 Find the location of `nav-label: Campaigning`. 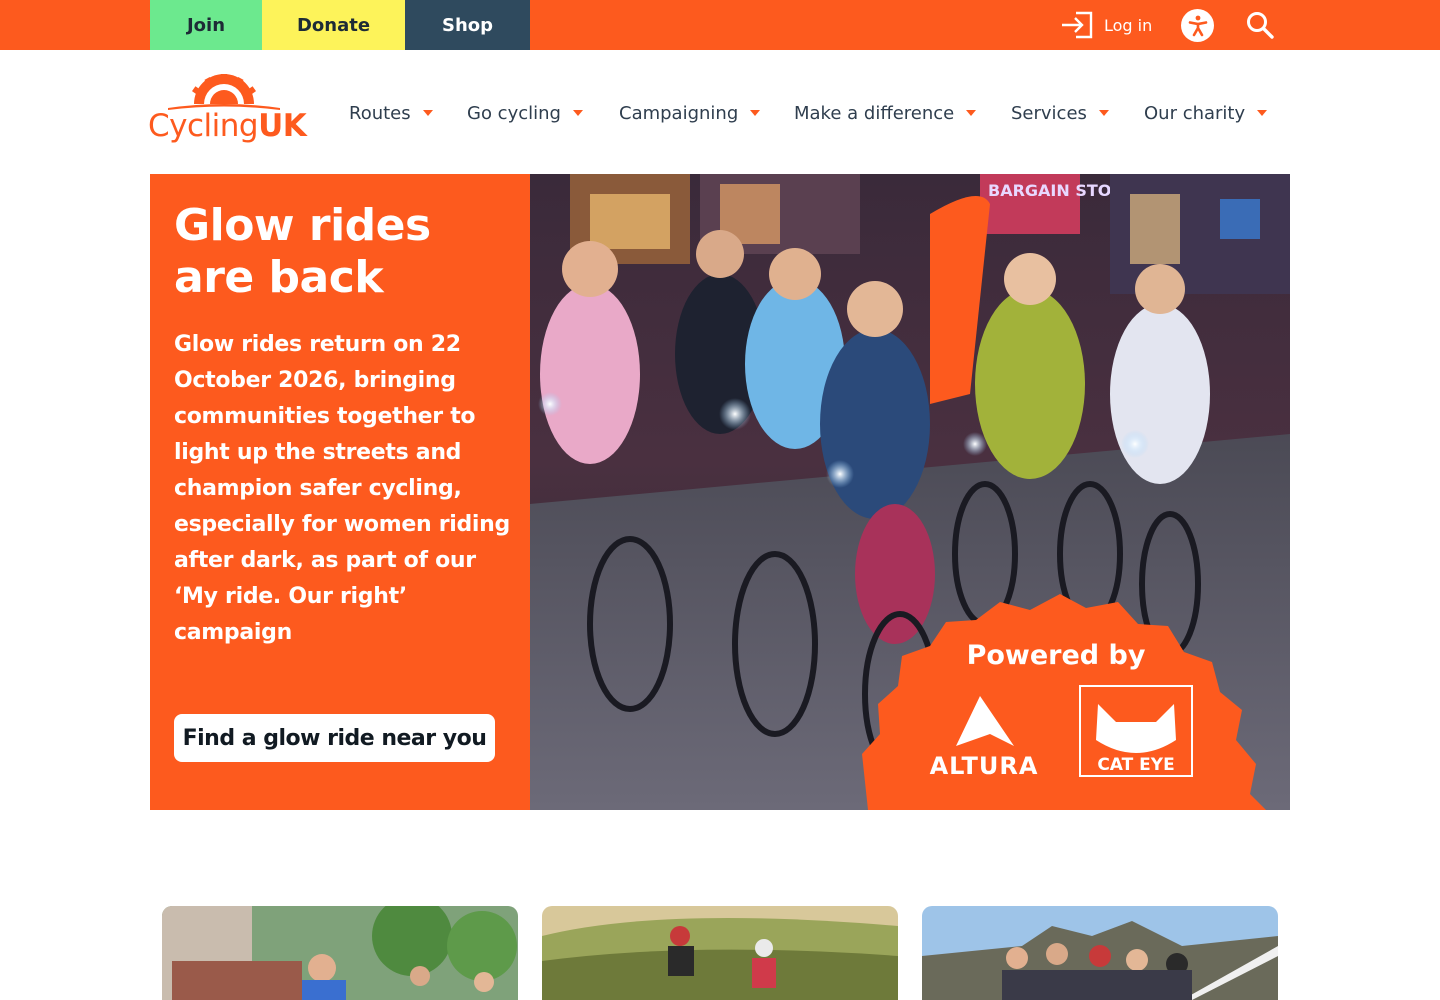

nav-label: Campaigning is located at coordinates (679, 113).